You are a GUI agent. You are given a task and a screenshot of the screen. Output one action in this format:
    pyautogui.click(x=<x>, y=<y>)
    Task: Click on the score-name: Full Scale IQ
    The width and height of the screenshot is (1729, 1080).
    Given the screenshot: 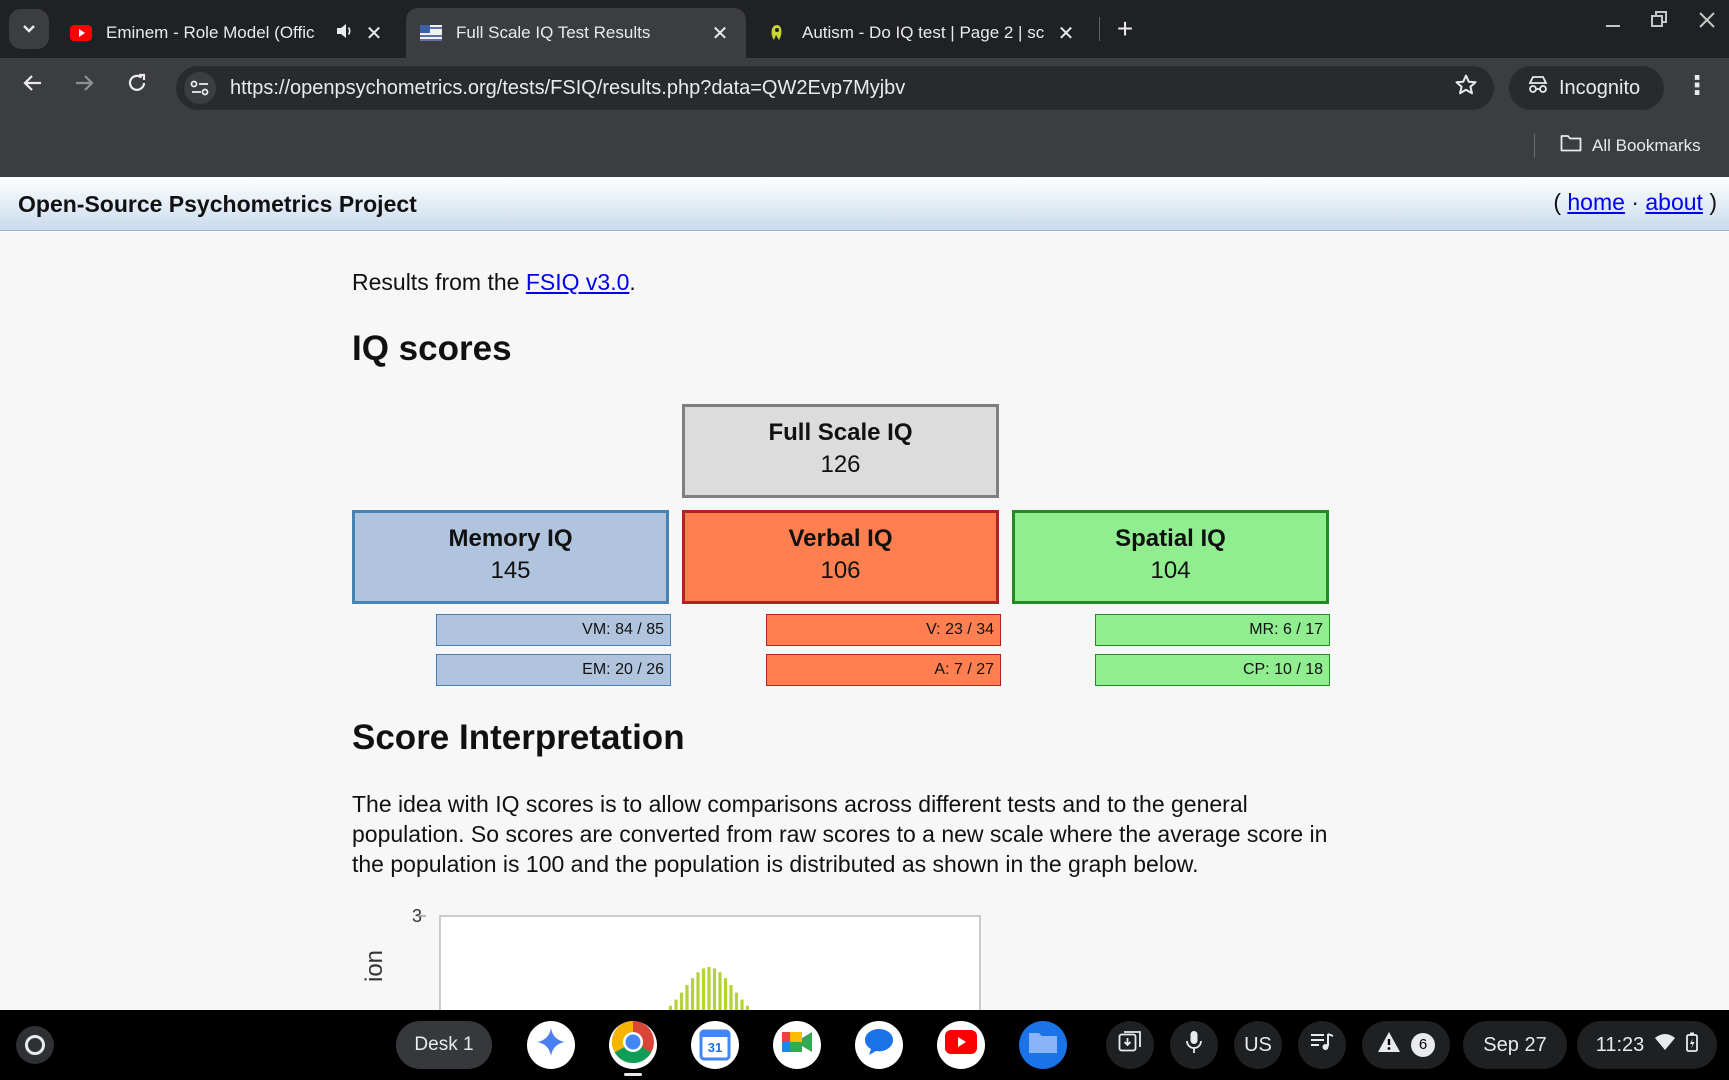 What is the action you would take?
    pyautogui.click(x=840, y=432)
    